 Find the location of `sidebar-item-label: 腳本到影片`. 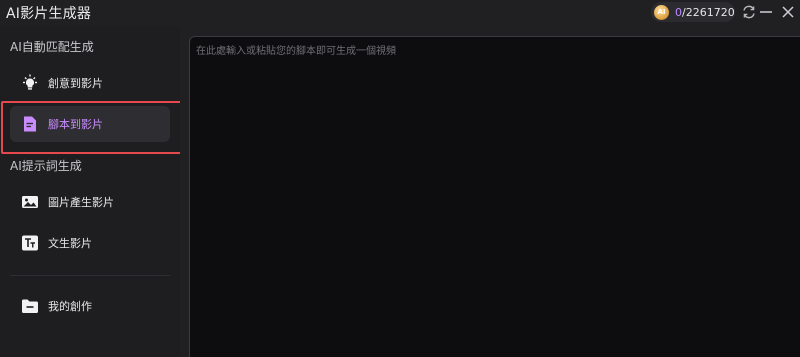

sidebar-item-label: 腳本到影片 is located at coordinates (75, 124).